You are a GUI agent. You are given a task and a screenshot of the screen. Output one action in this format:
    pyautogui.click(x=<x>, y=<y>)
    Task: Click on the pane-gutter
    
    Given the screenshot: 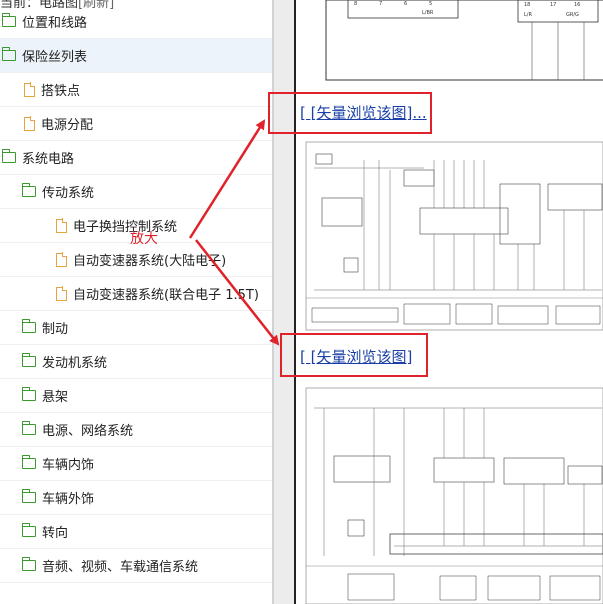 What is the action you would take?
    pyautogui.click(x=284, y=302)
    